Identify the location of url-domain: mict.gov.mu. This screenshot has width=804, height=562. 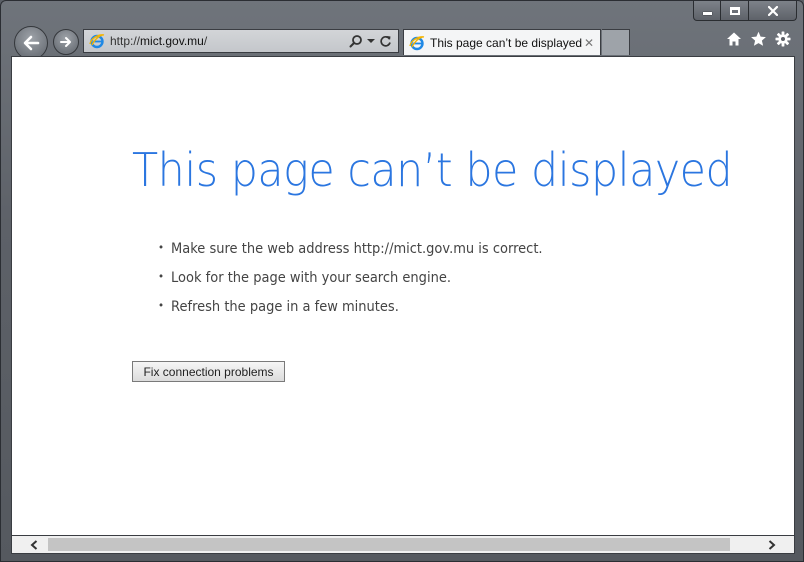
(172, 41).